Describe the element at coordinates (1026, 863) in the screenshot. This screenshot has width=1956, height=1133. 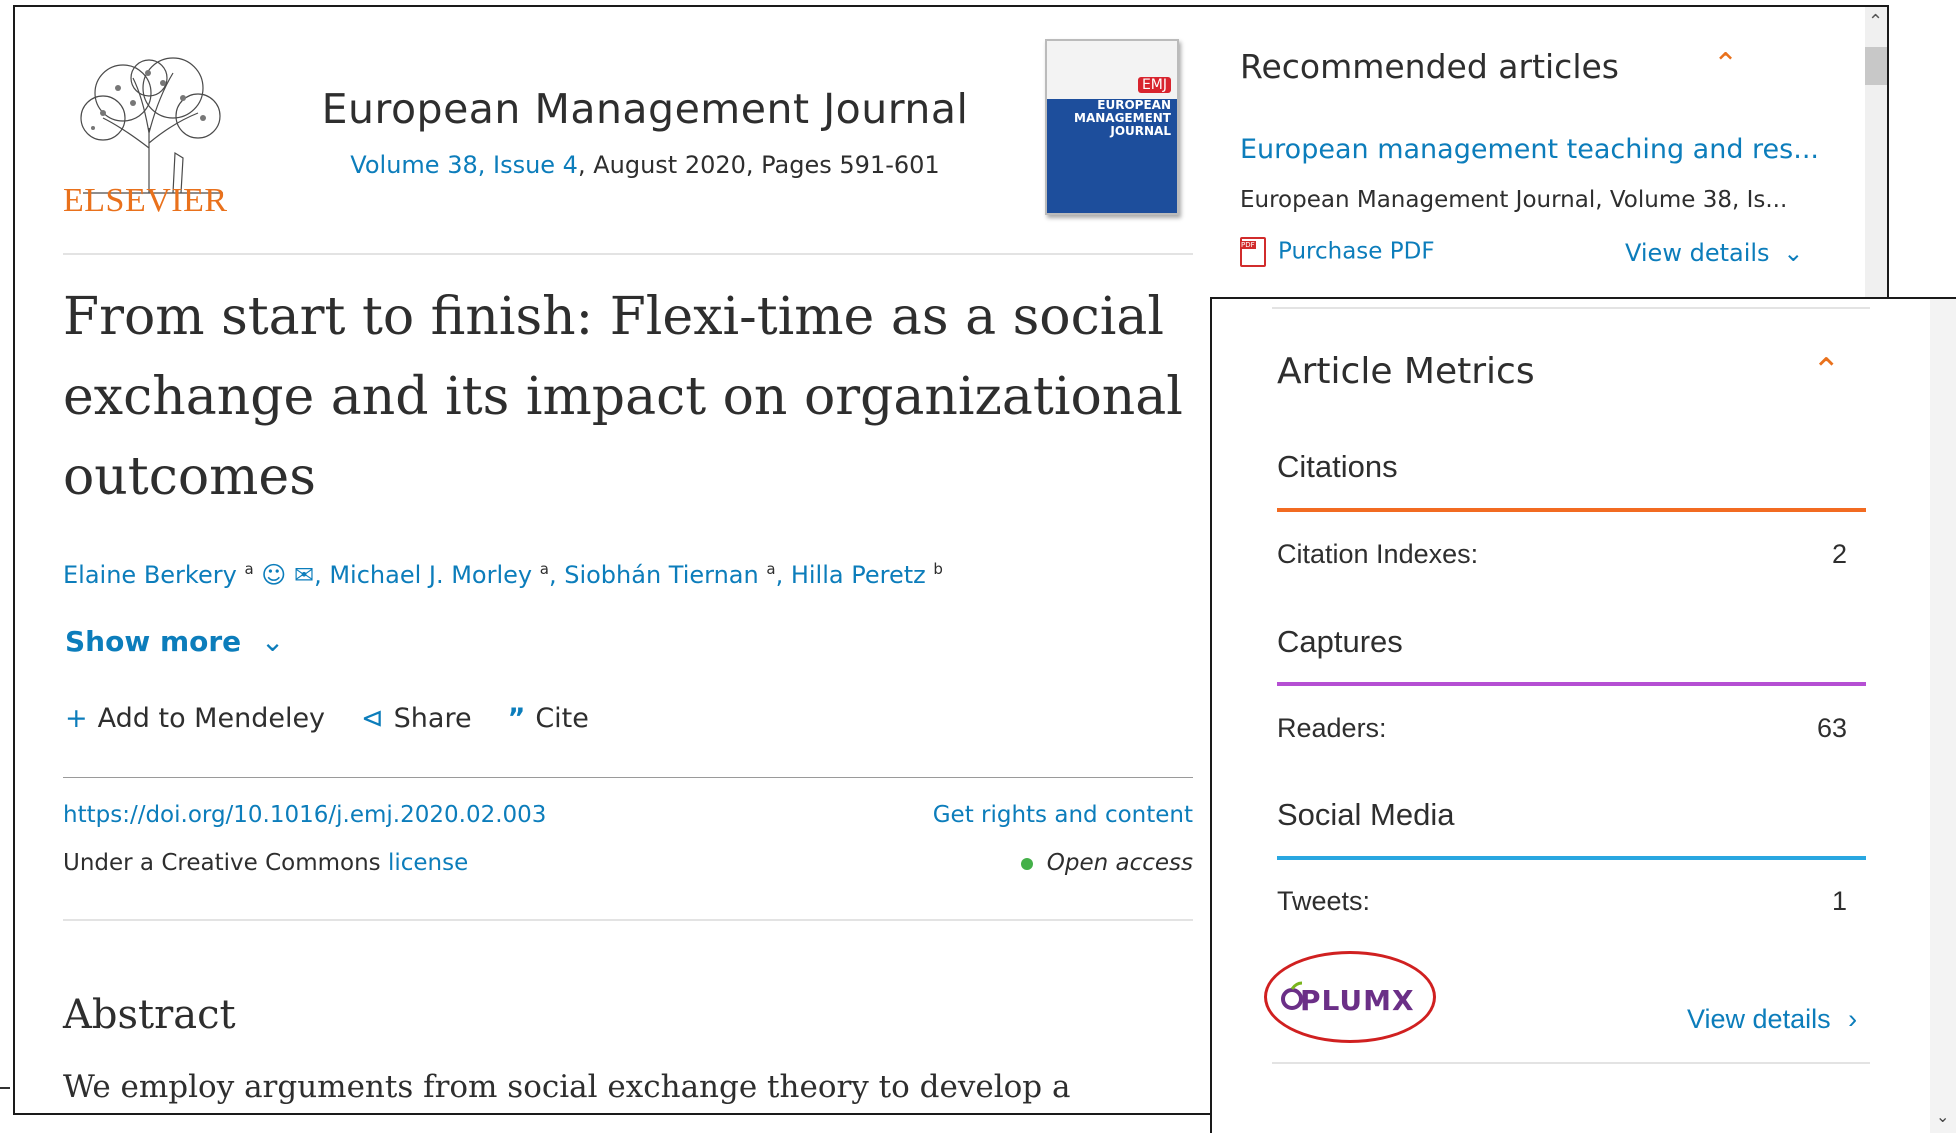
I see `open-access-dot-icon` at that location.